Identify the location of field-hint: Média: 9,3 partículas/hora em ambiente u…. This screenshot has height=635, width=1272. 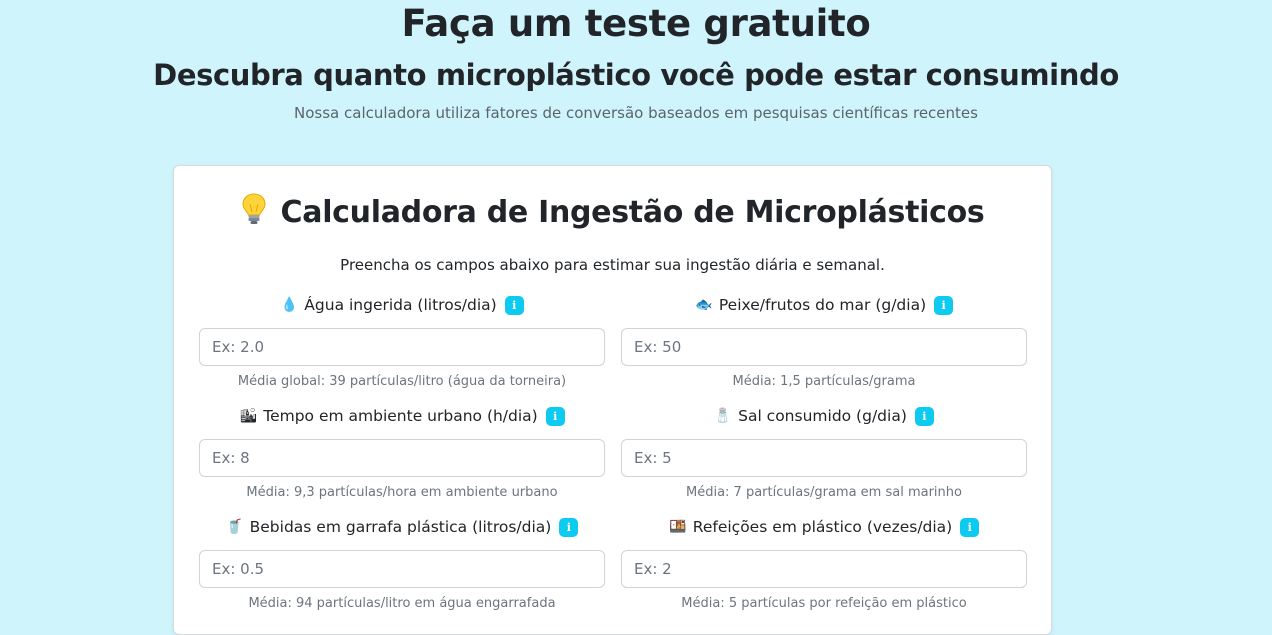
(402, 492).